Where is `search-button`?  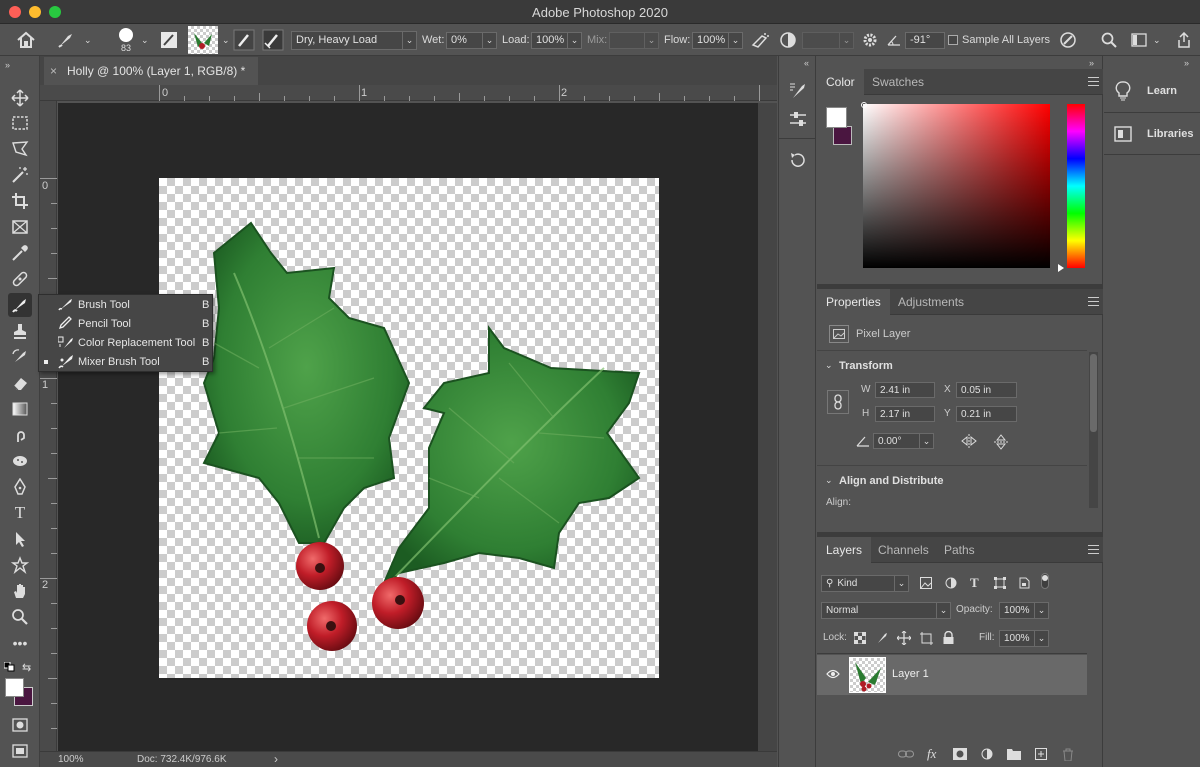
search-button is located at coordinates (1109, 40).